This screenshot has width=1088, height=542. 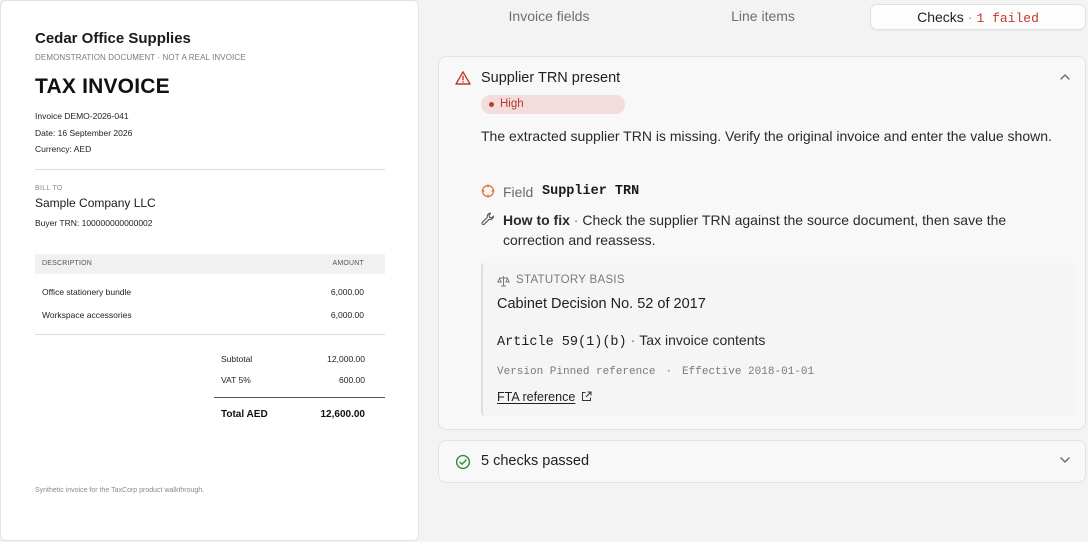 I want to click on warning-triangle-icon, so click(x=463, y=78).